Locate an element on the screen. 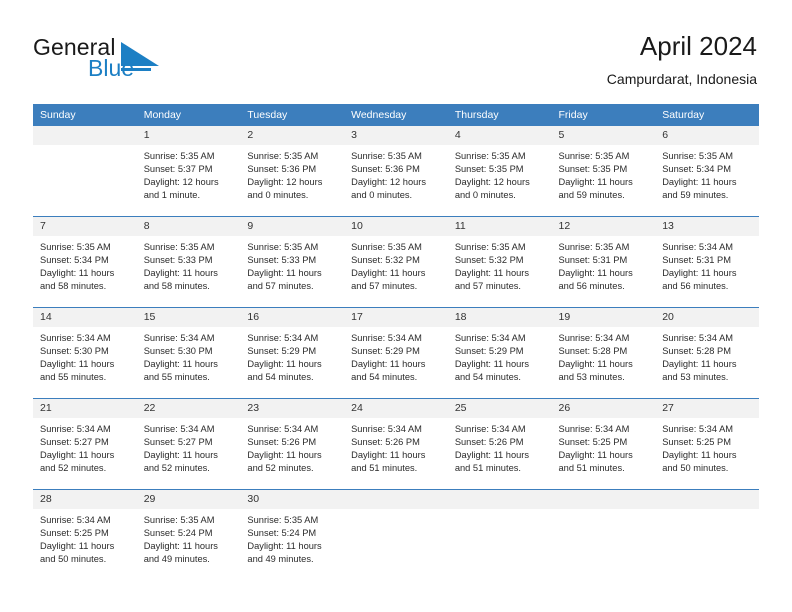 The width and height of the screenshot is (792, 612). day-number: 4 is located at coordinates (499, 135).